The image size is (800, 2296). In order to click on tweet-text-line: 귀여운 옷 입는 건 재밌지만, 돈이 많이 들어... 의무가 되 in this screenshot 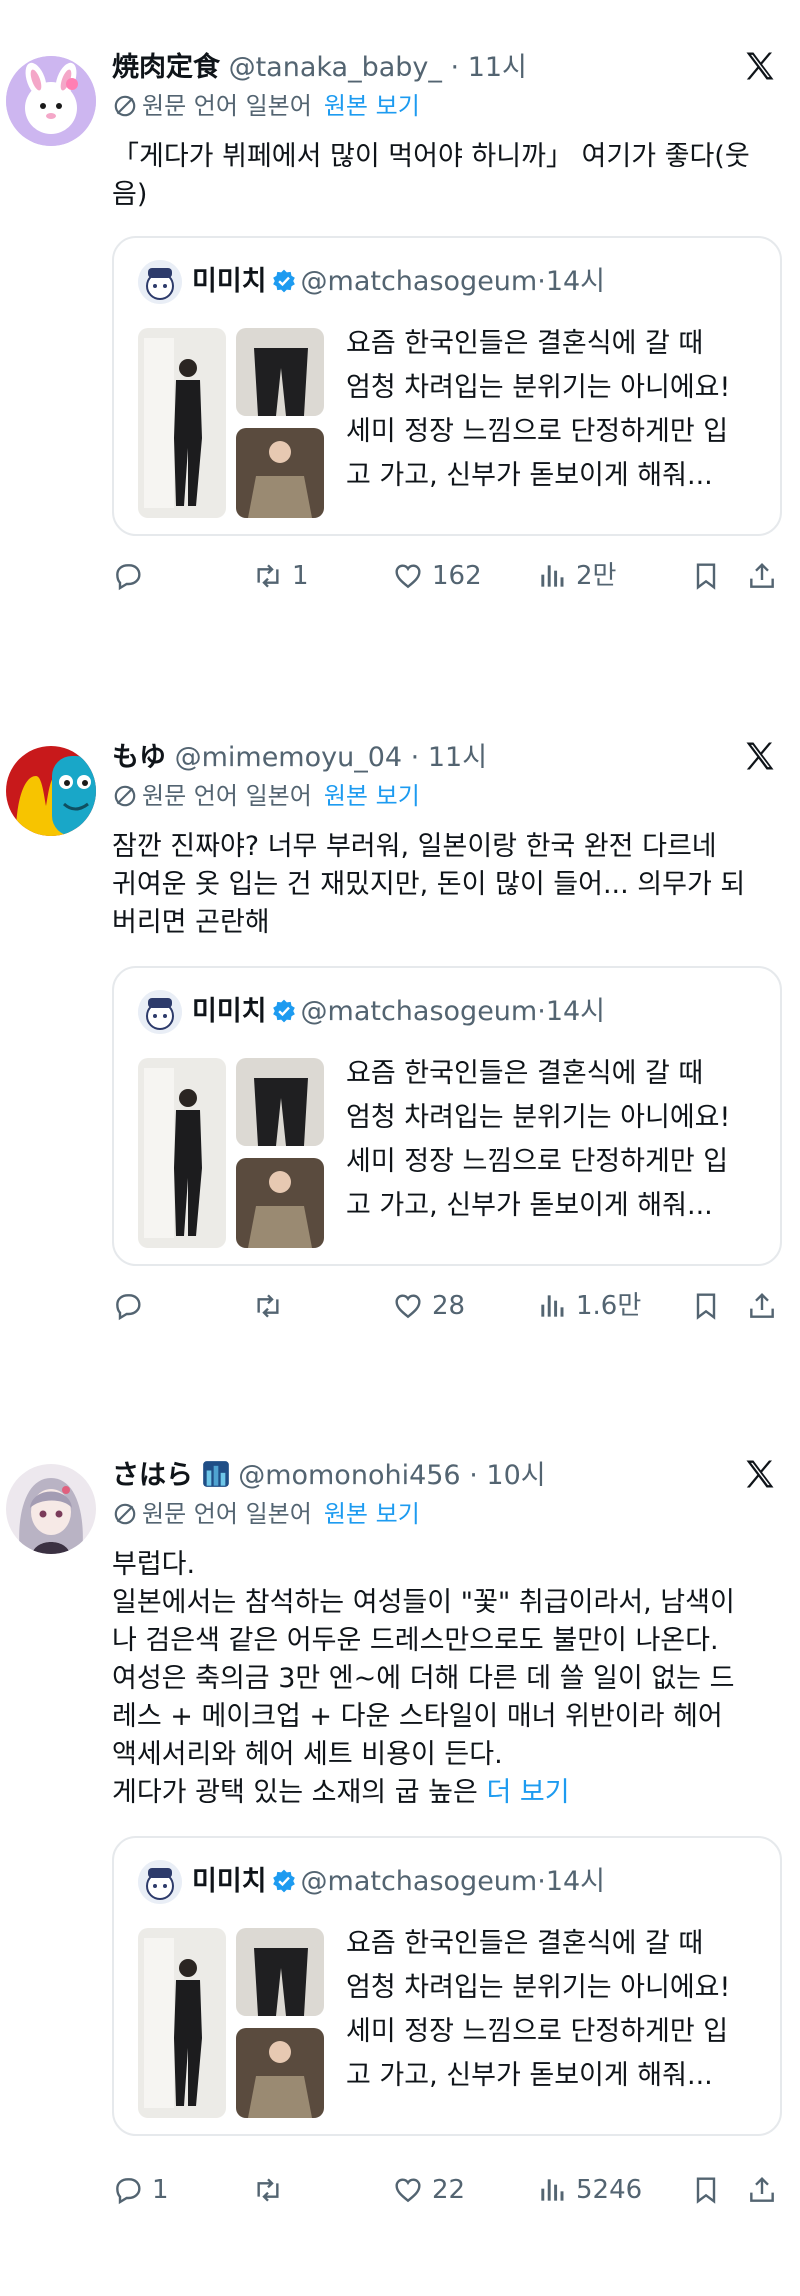, I will do `click(429, 884)`.